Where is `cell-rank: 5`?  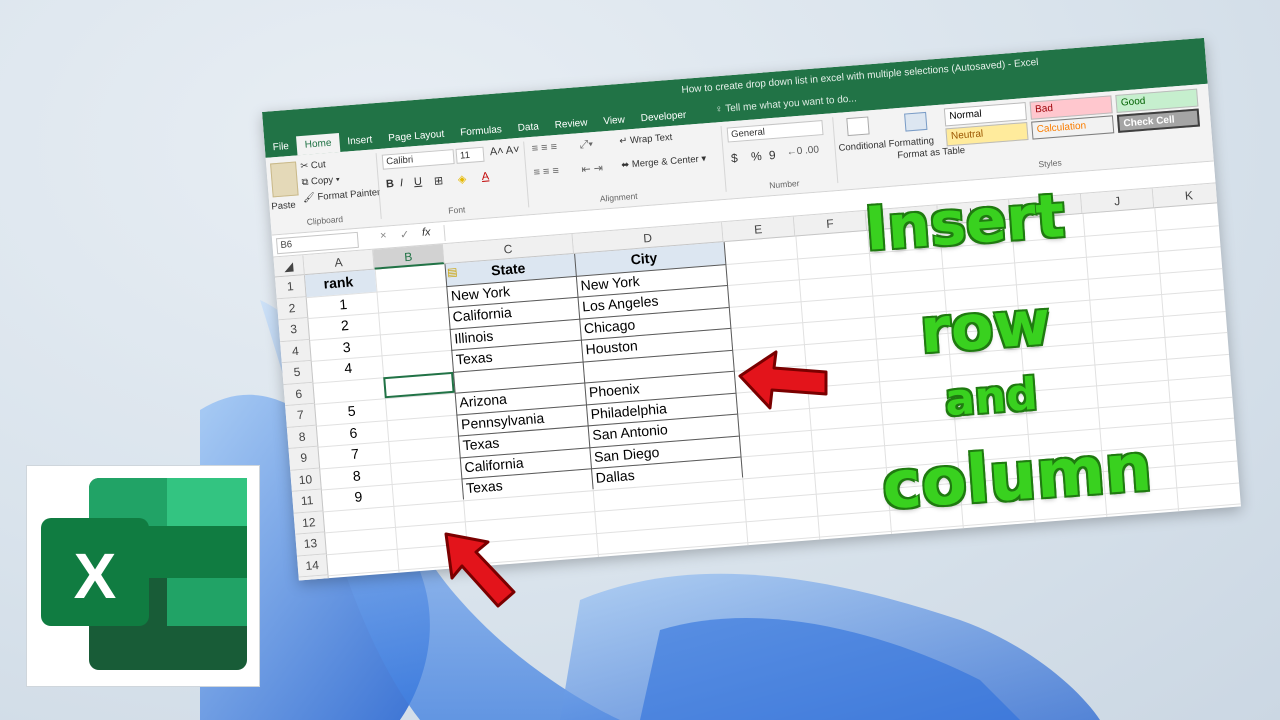
cell-rank: 5 is located at coordinates (351, 411).